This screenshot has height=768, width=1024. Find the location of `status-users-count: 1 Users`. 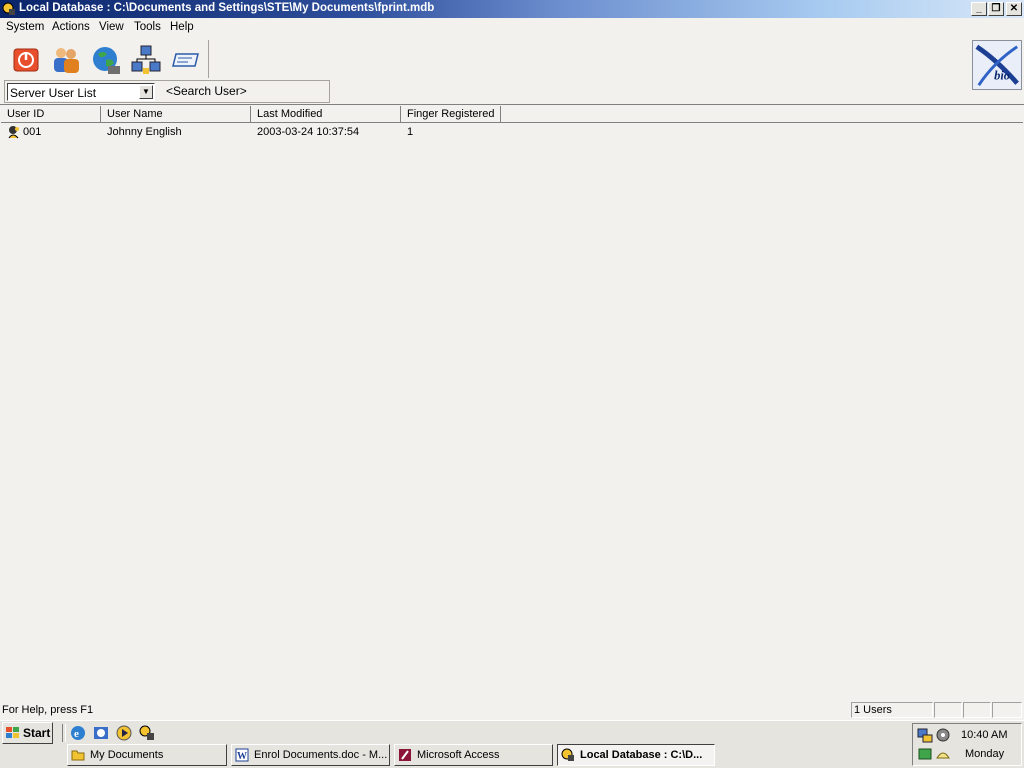

status-users-count: 1 Users is located at coordinates (873, 710).